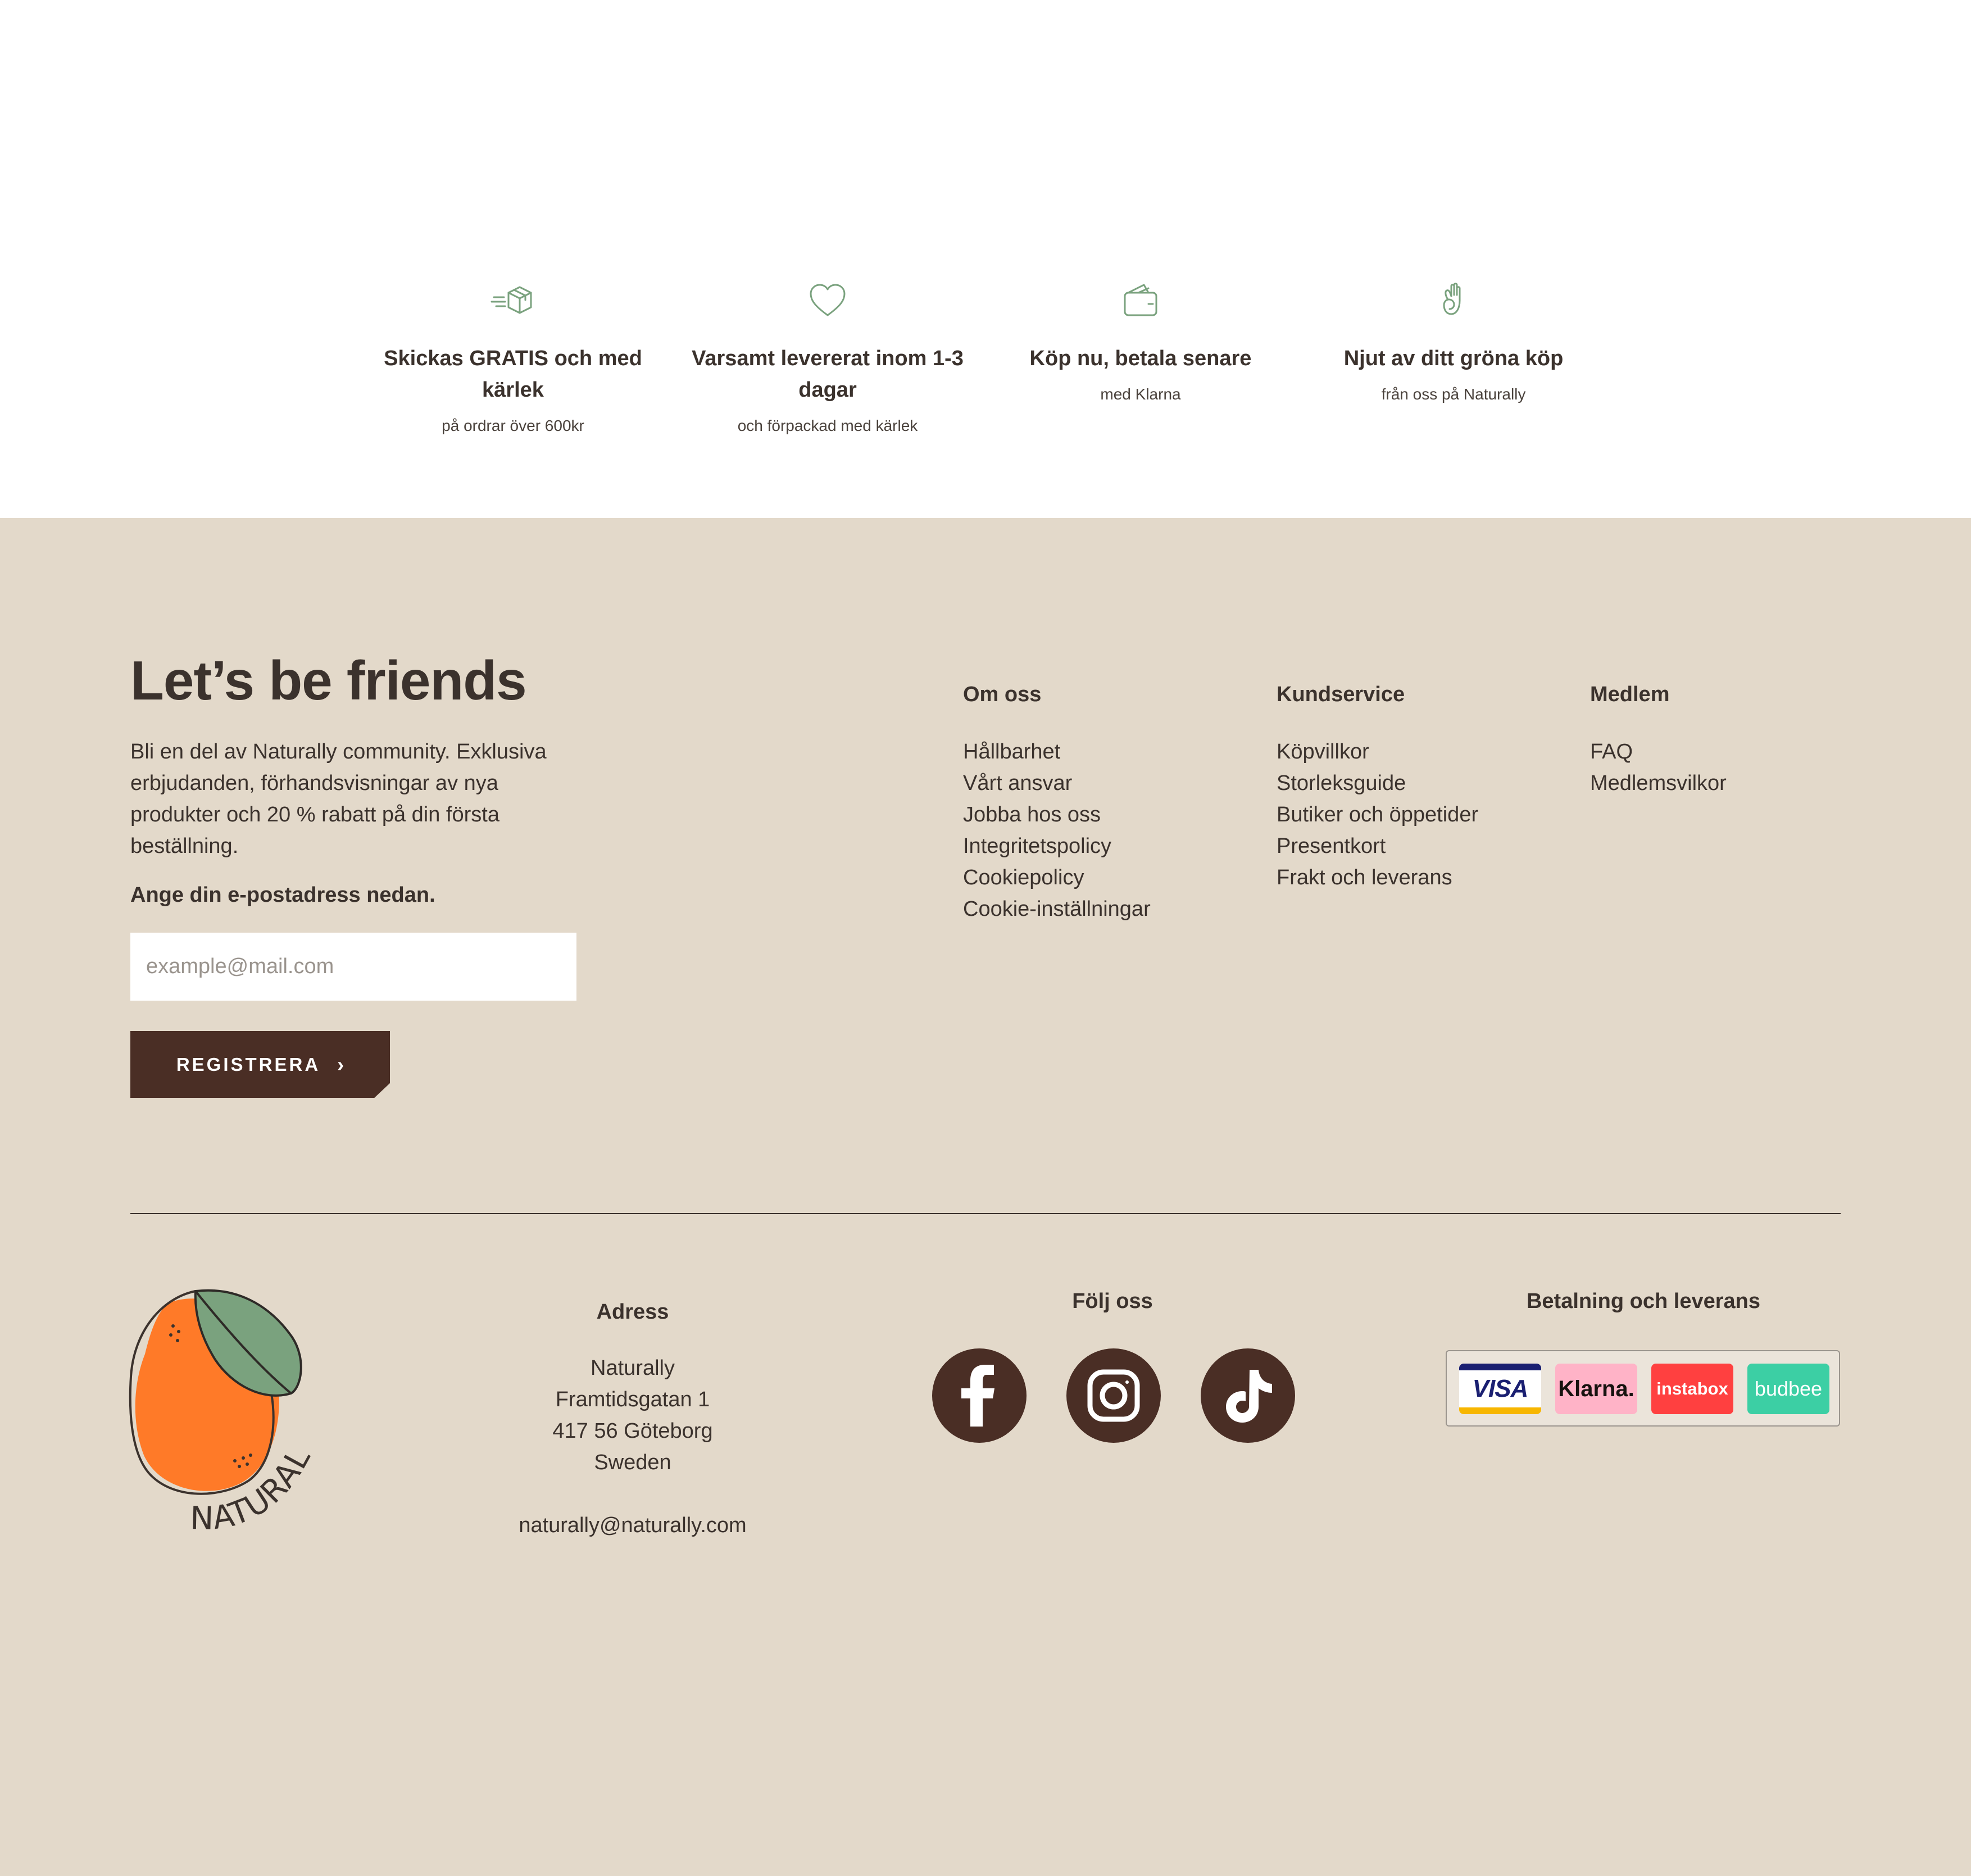 The height and width of the screenshot is (1876, 1971). Describe the element at coordinates (1453, 394) in the screenshot. I see `usp-subtitle: från oss på Naturally` at that location.